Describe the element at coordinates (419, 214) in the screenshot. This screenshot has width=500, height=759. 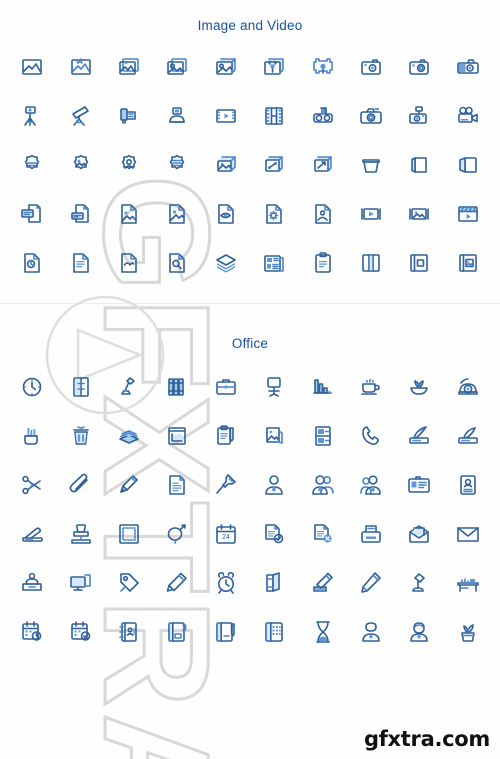
I see `icon-video-frame-image` at that location.